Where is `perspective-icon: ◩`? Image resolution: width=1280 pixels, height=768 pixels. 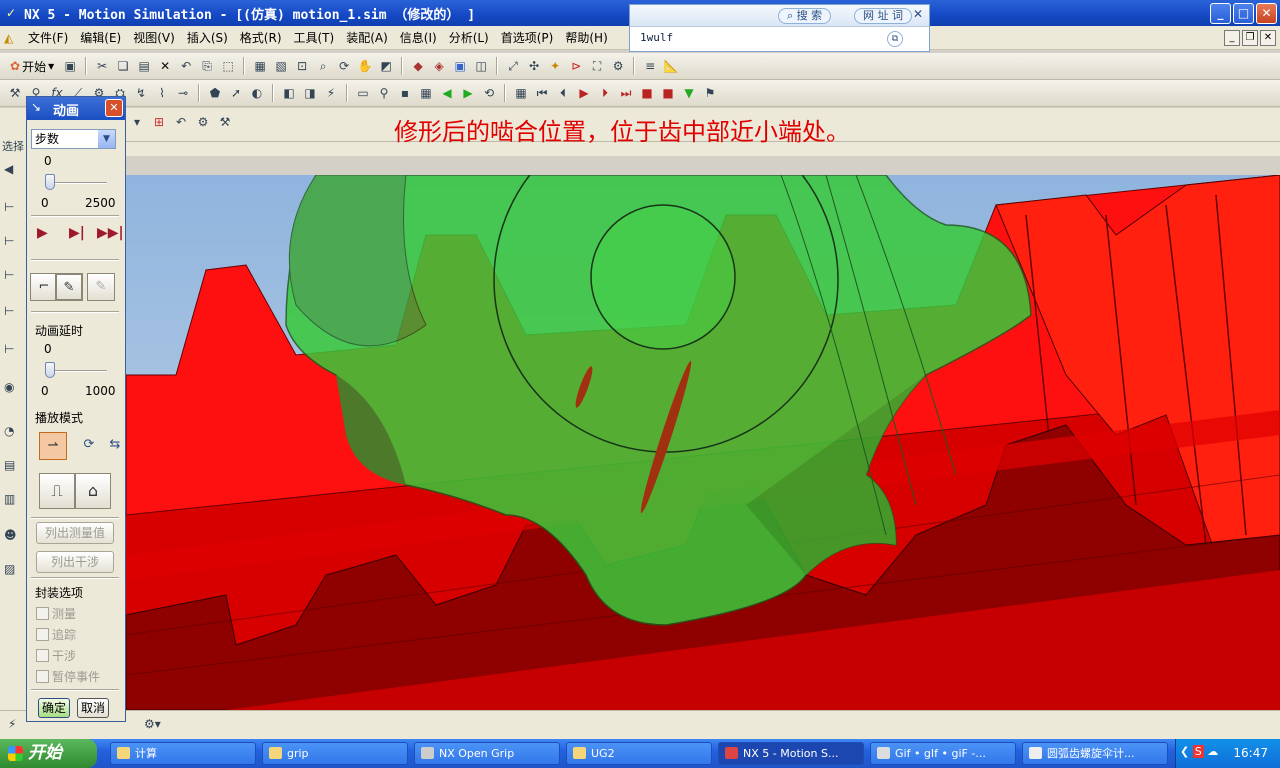
perspective-icon: ◩ is located at coordinates (386, 66).